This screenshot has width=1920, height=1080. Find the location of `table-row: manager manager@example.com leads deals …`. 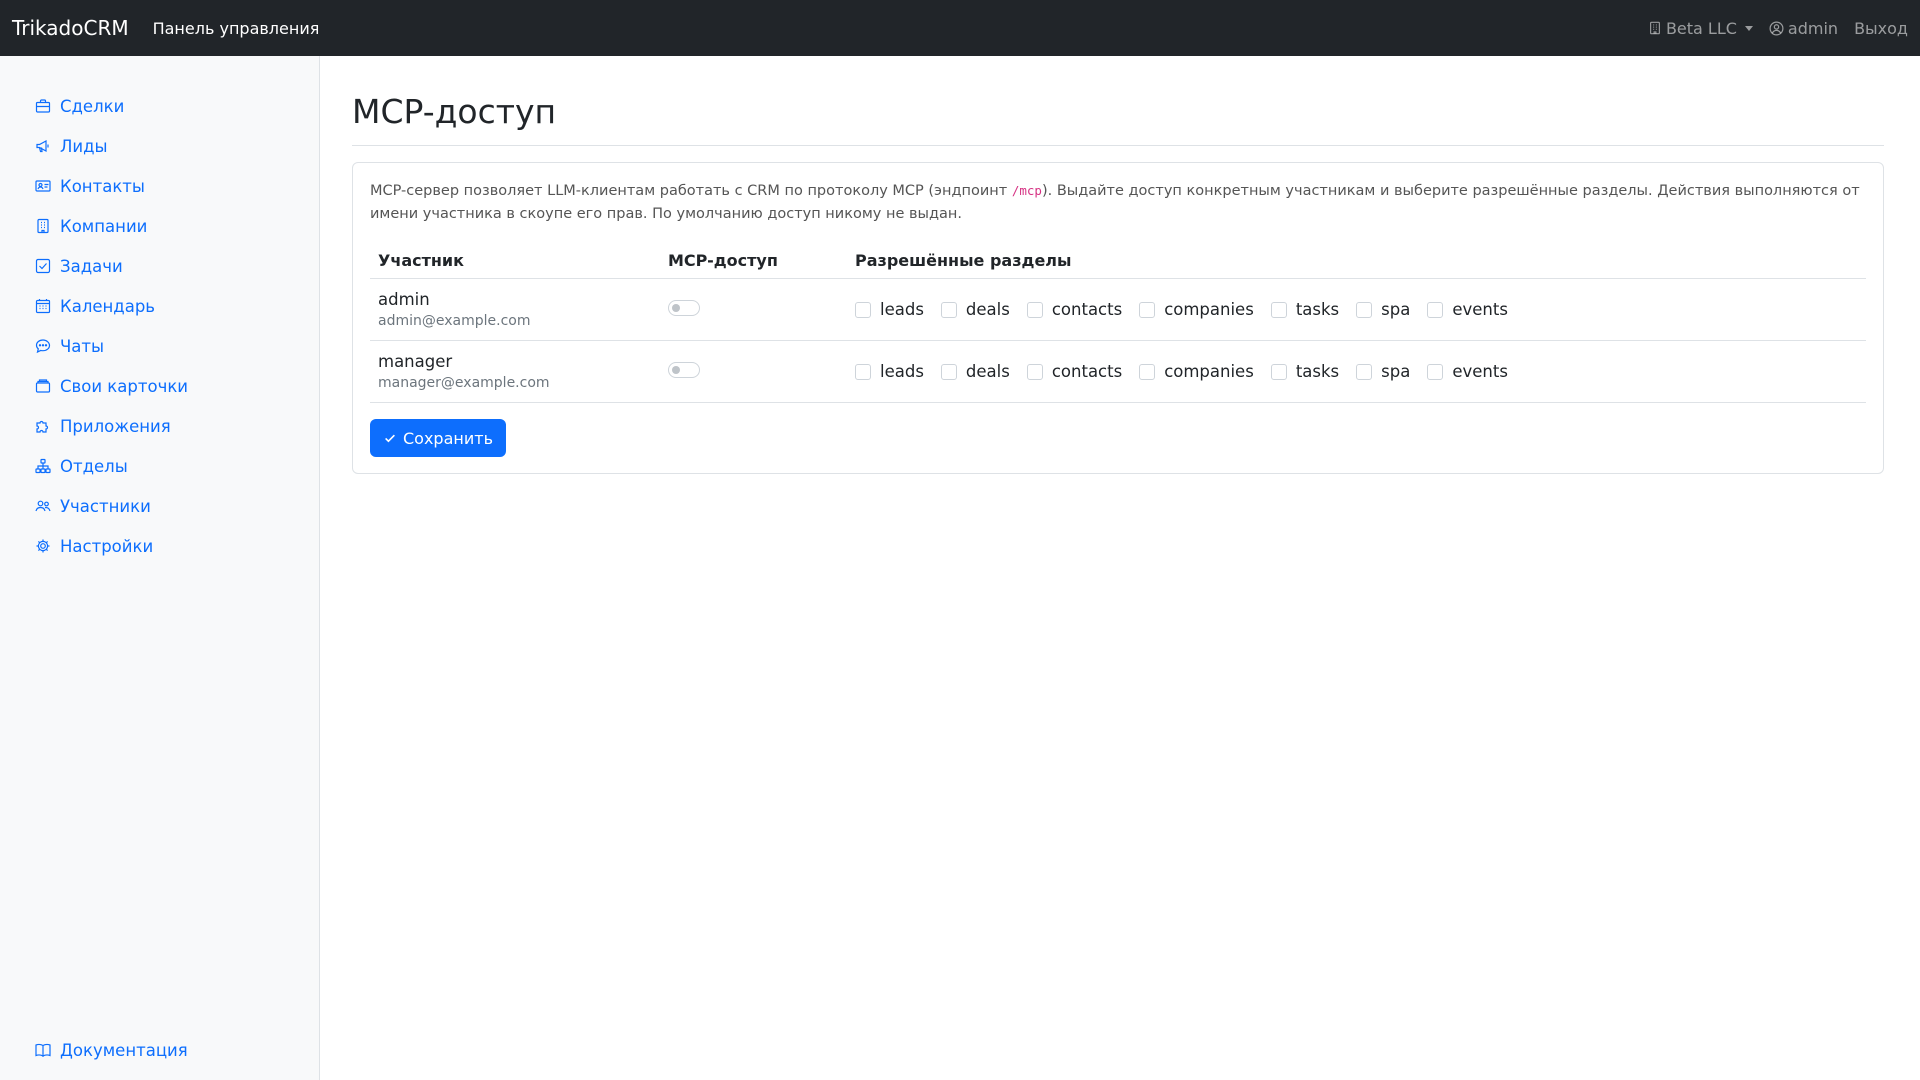

table-row: manager manager@example.com leads deals … is located at coordinates (1118, 371).